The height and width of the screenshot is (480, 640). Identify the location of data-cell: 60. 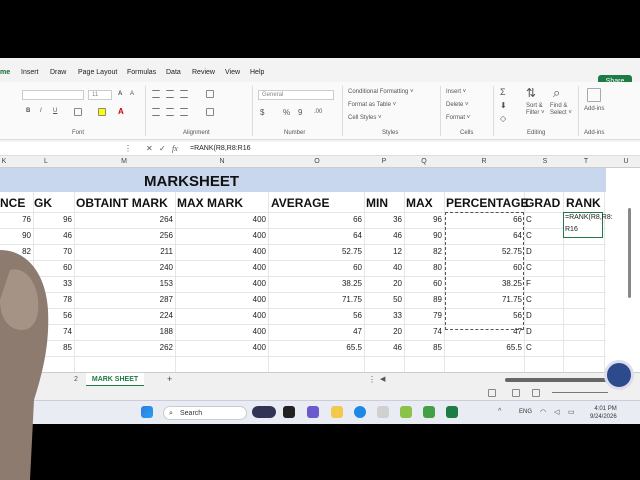
(357, 267).